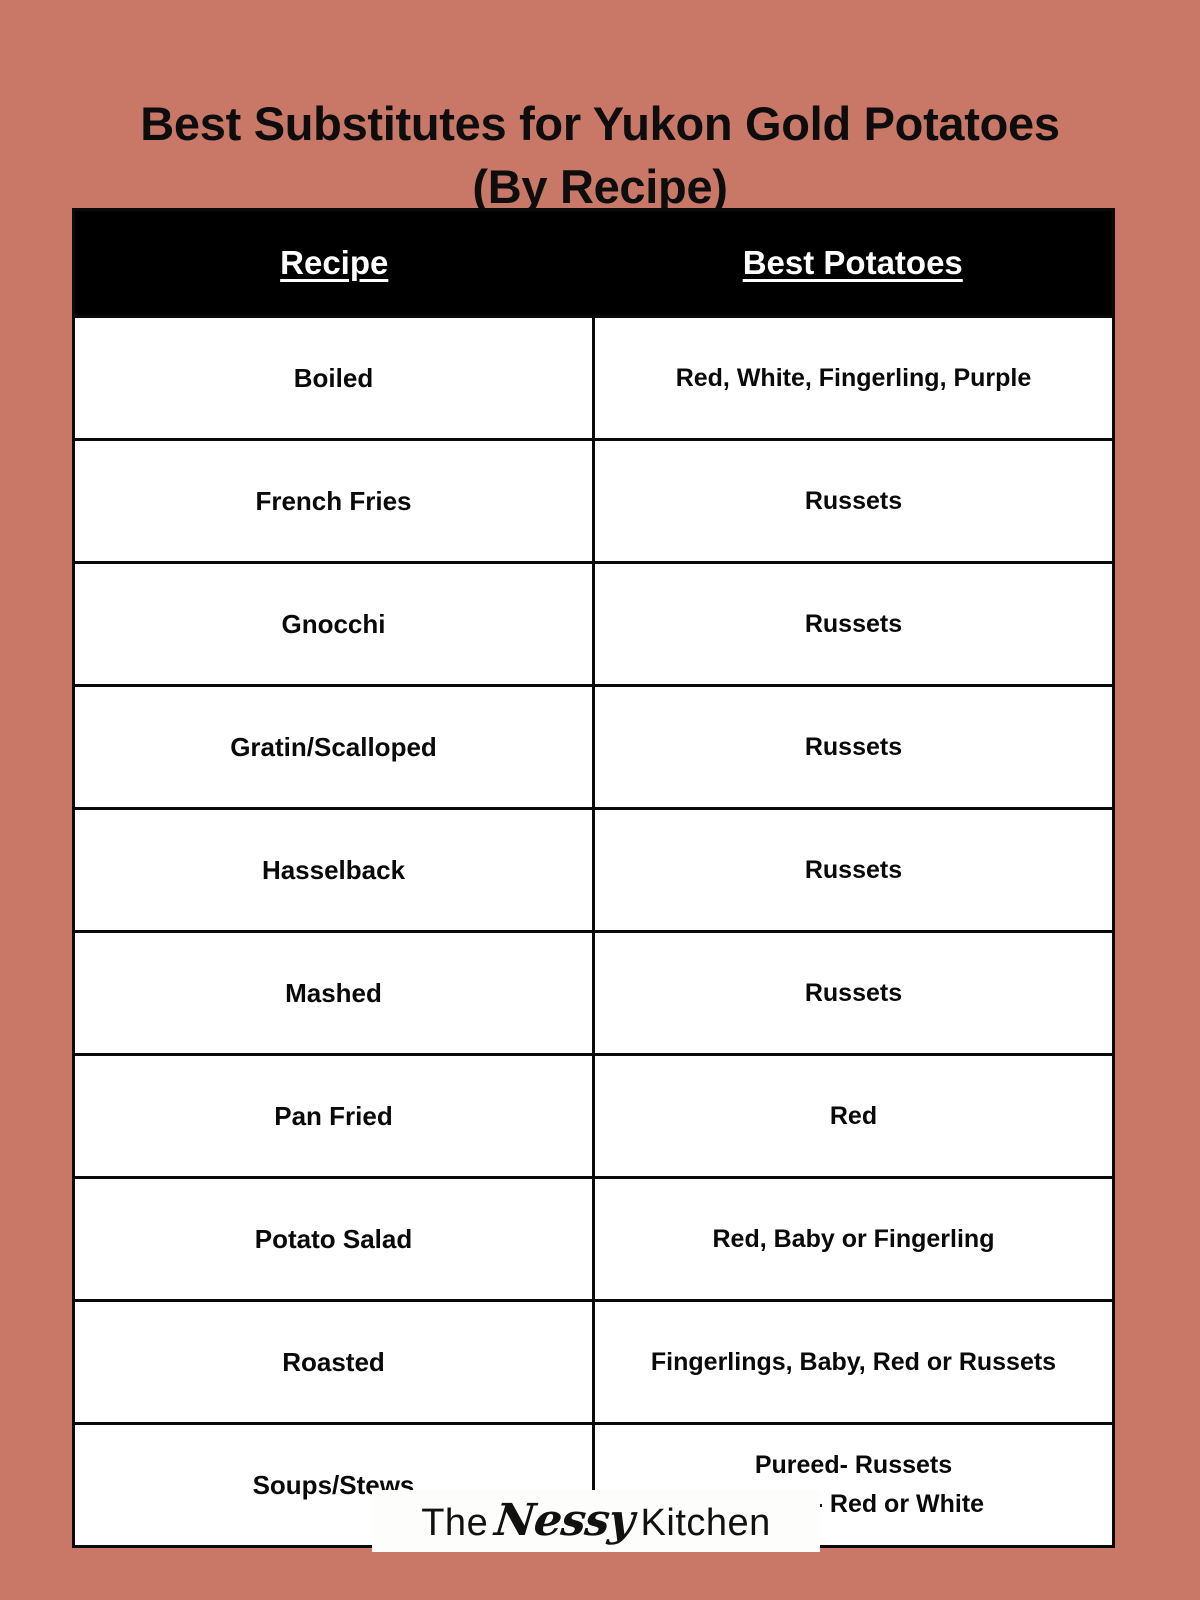  Describe the element at coordinates (333, 624) in the screenshot. I see `cell-recipe: Gnocchi` at that location.